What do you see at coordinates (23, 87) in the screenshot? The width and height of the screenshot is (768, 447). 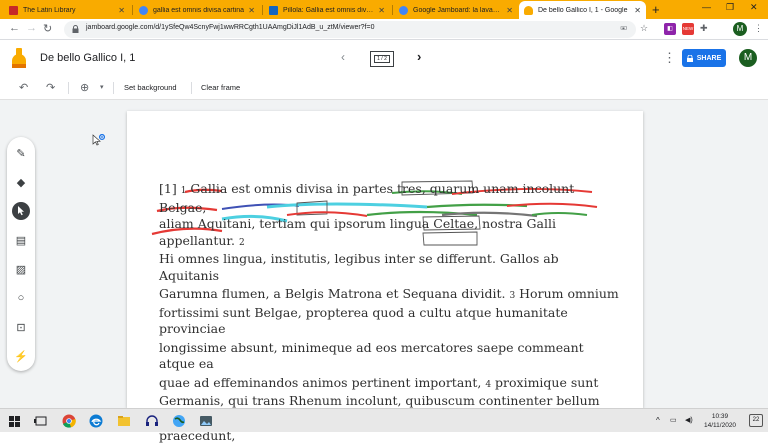 I see `undo-icon: ↶` at bounding box center [23, 87].